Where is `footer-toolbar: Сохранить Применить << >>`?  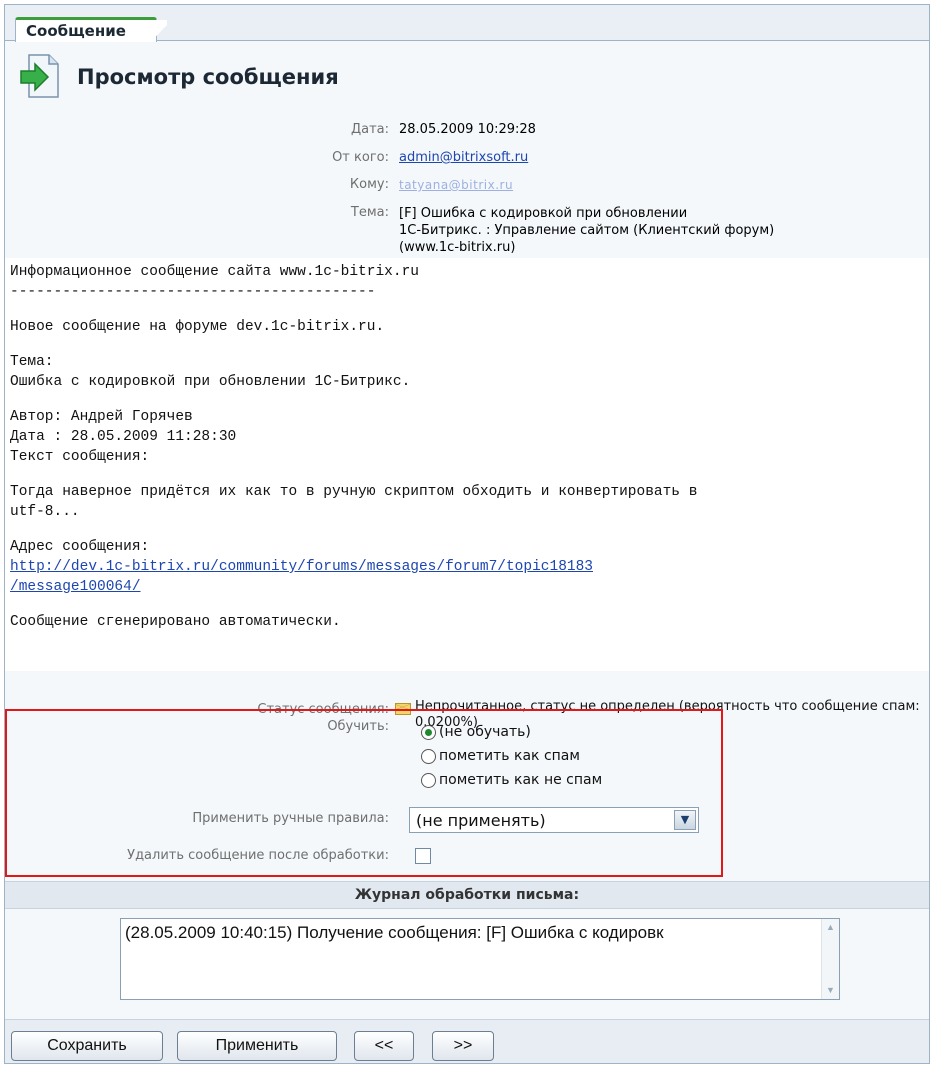 footer-toolbar: Сохранить Применить << >> is located at coordinates (467, 1041).